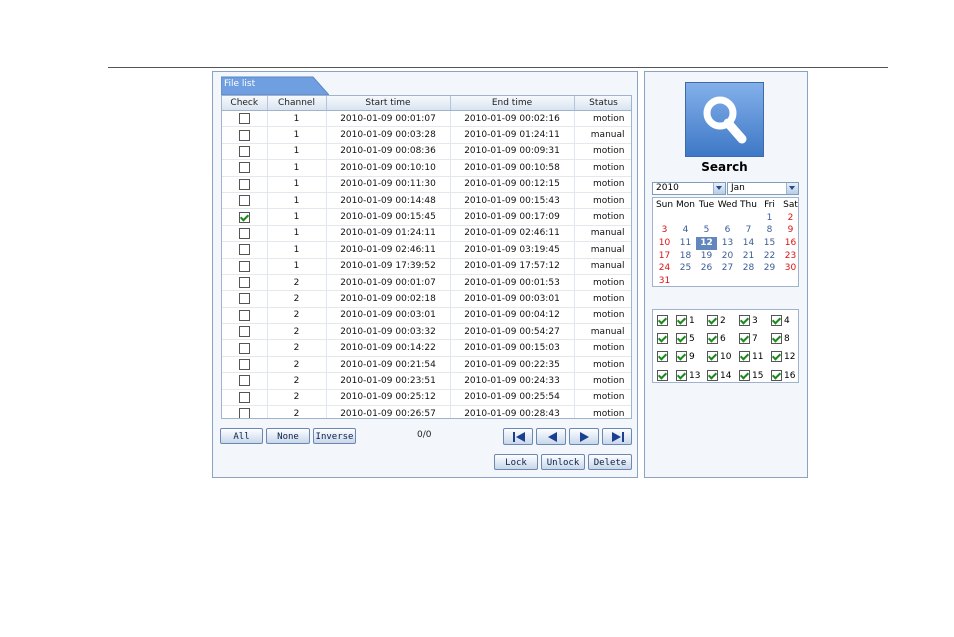 The image size is (954, 637). Describe the element at coordinates (783, 375) in the screenshot. I see `channel-16-checkbox: 16` at that location.